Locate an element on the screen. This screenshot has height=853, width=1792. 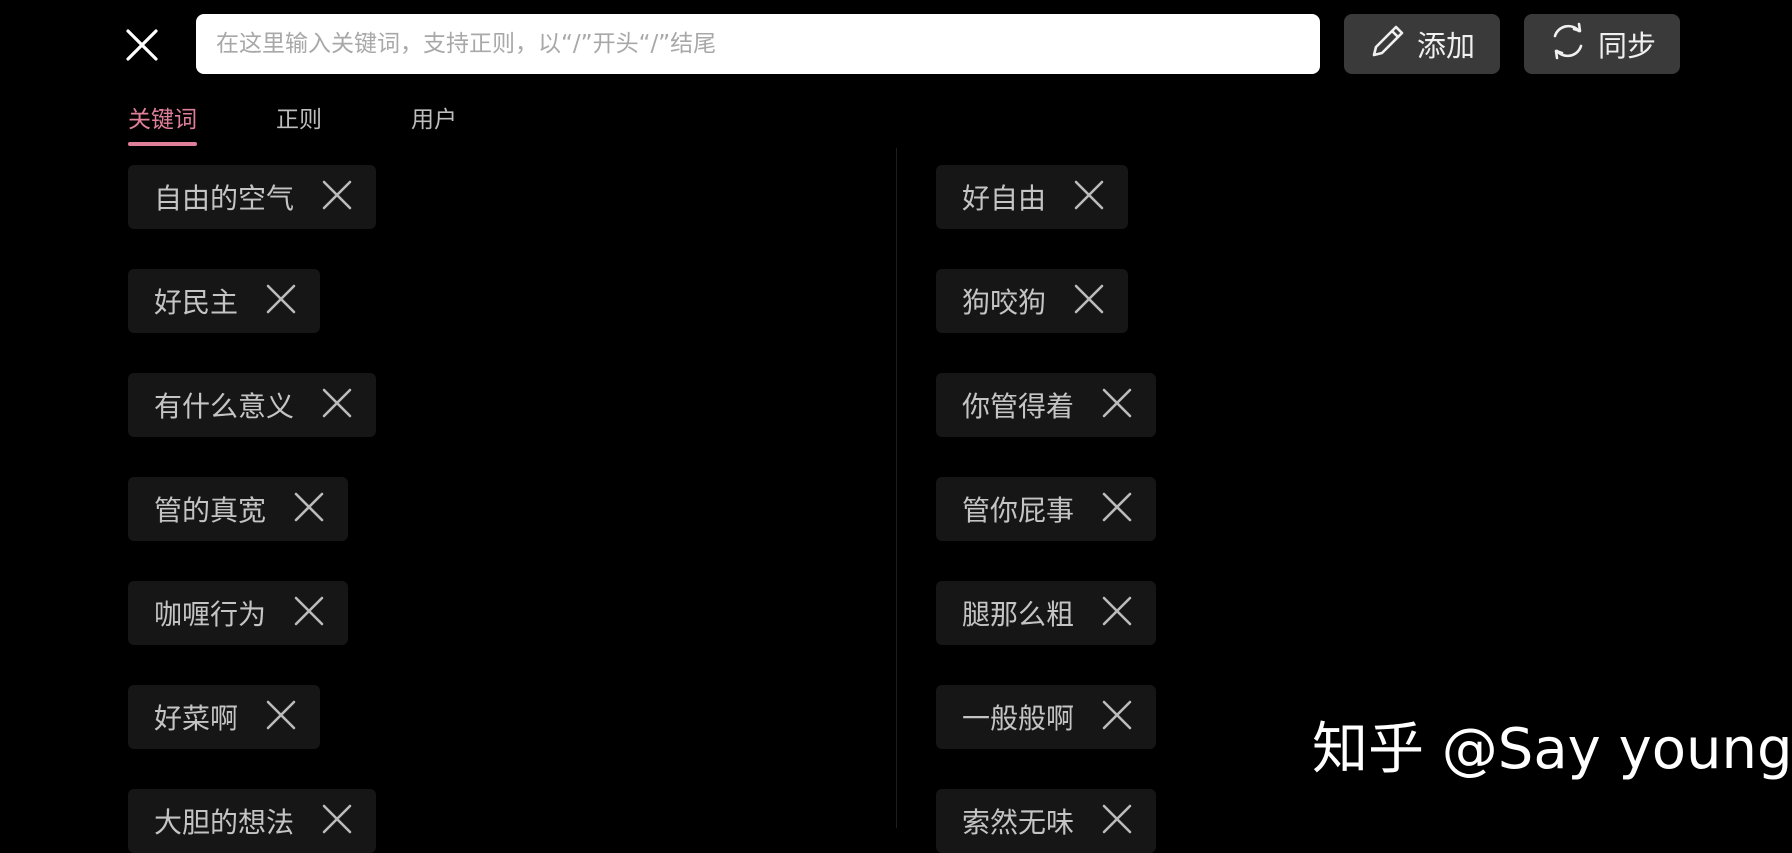
keyword-chip: 有什么意义 is located at coordinates (252, 405).